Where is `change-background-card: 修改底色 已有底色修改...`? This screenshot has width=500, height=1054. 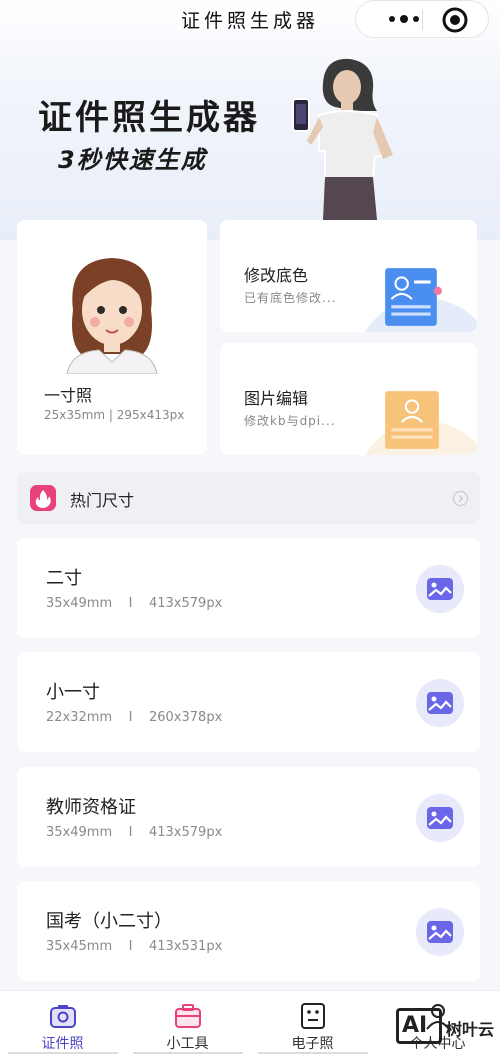
change-background-card: 修改底色 已有底色修改... is located at coordinates (348, 276).